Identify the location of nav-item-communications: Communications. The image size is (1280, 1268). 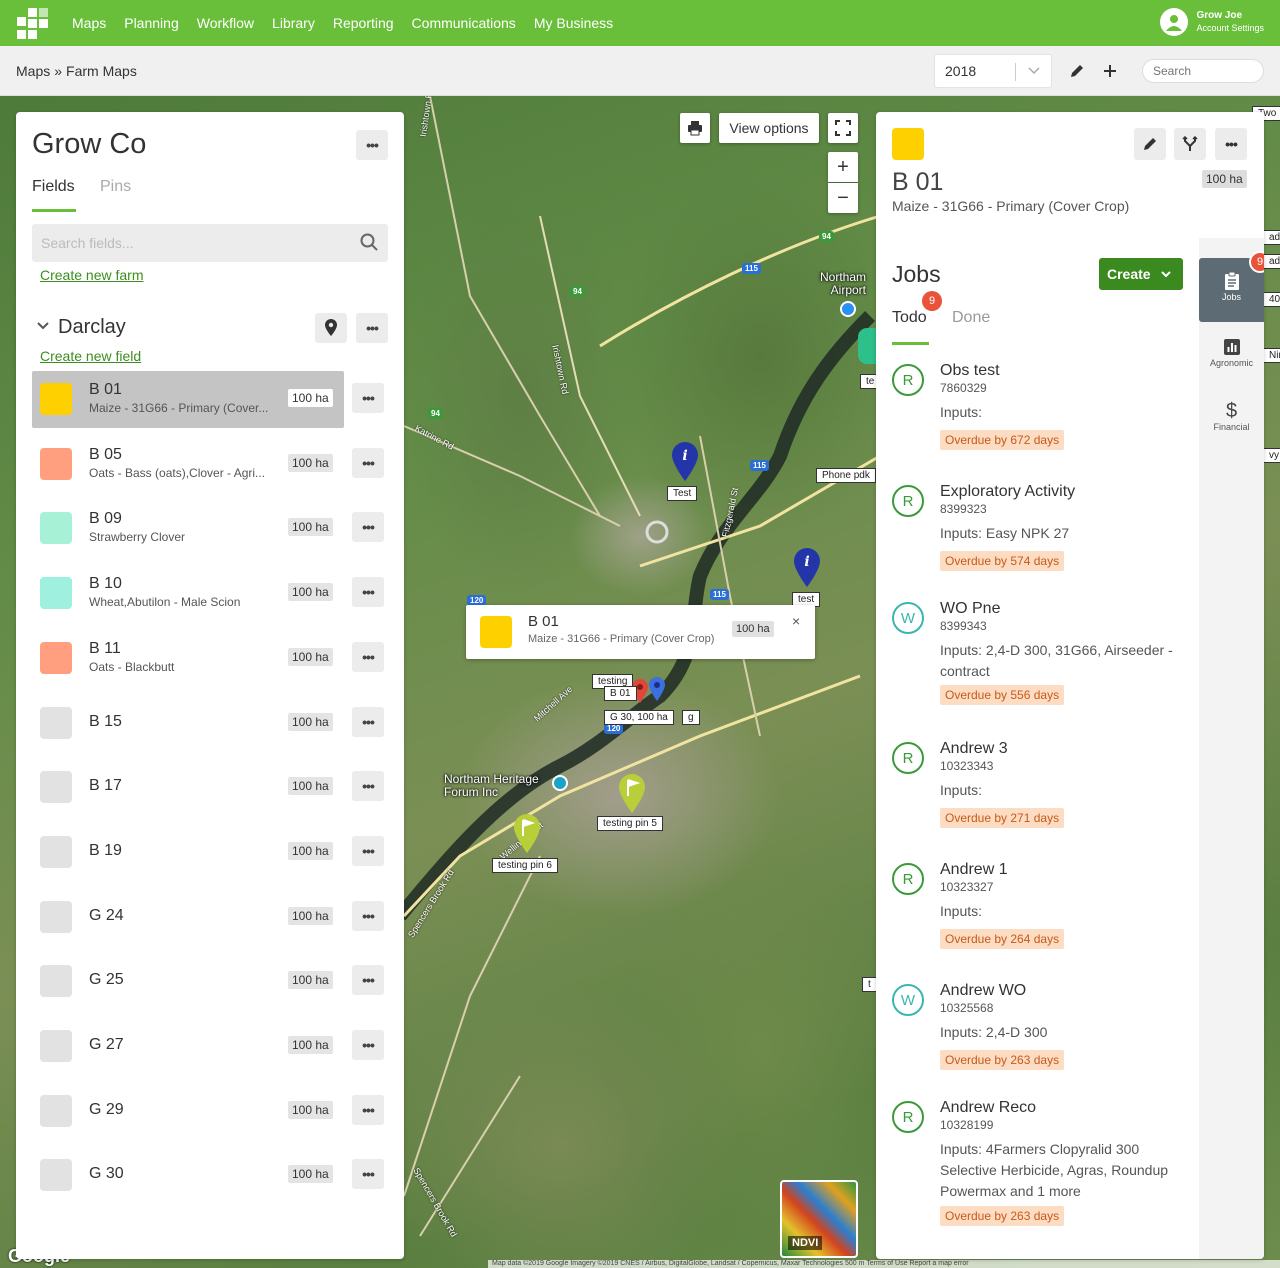
(464, 23).